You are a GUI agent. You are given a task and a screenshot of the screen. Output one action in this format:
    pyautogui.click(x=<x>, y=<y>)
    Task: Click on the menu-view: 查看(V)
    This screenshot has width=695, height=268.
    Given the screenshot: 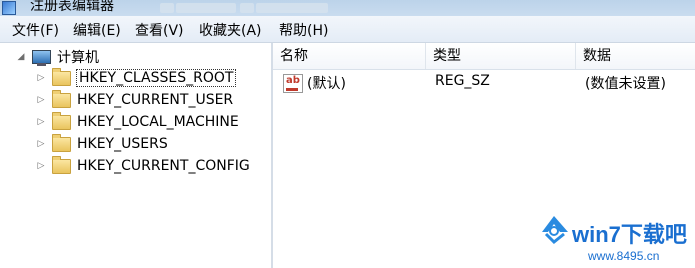 What is the action you would take?
    pyautogui.click(x=159, y=30)
    